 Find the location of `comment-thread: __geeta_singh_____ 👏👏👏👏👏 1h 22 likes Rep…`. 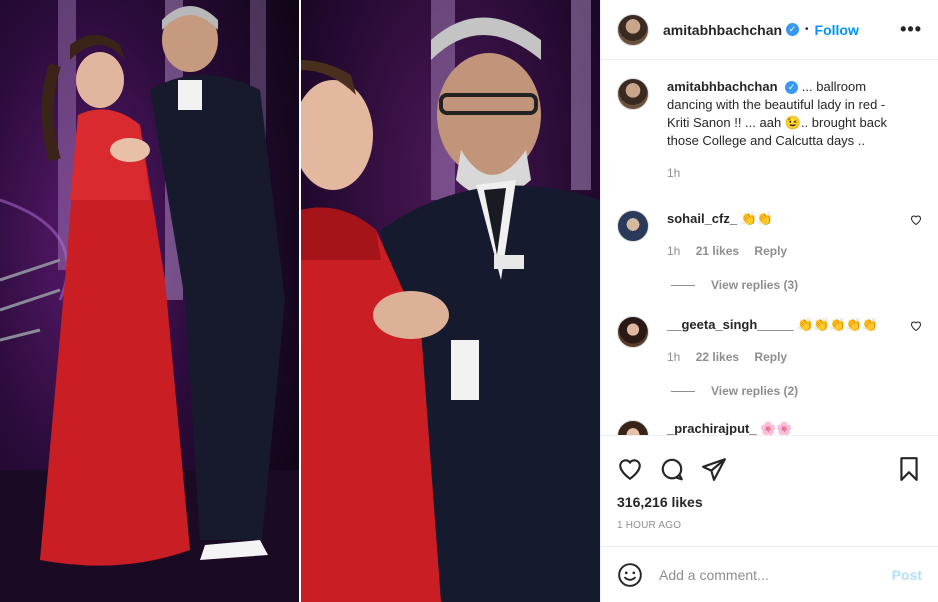

comment-thread: __geeta_singh_____ 👏👏👏👏👏 1h 22 likes Rep… is located at coordinates (769, 357).